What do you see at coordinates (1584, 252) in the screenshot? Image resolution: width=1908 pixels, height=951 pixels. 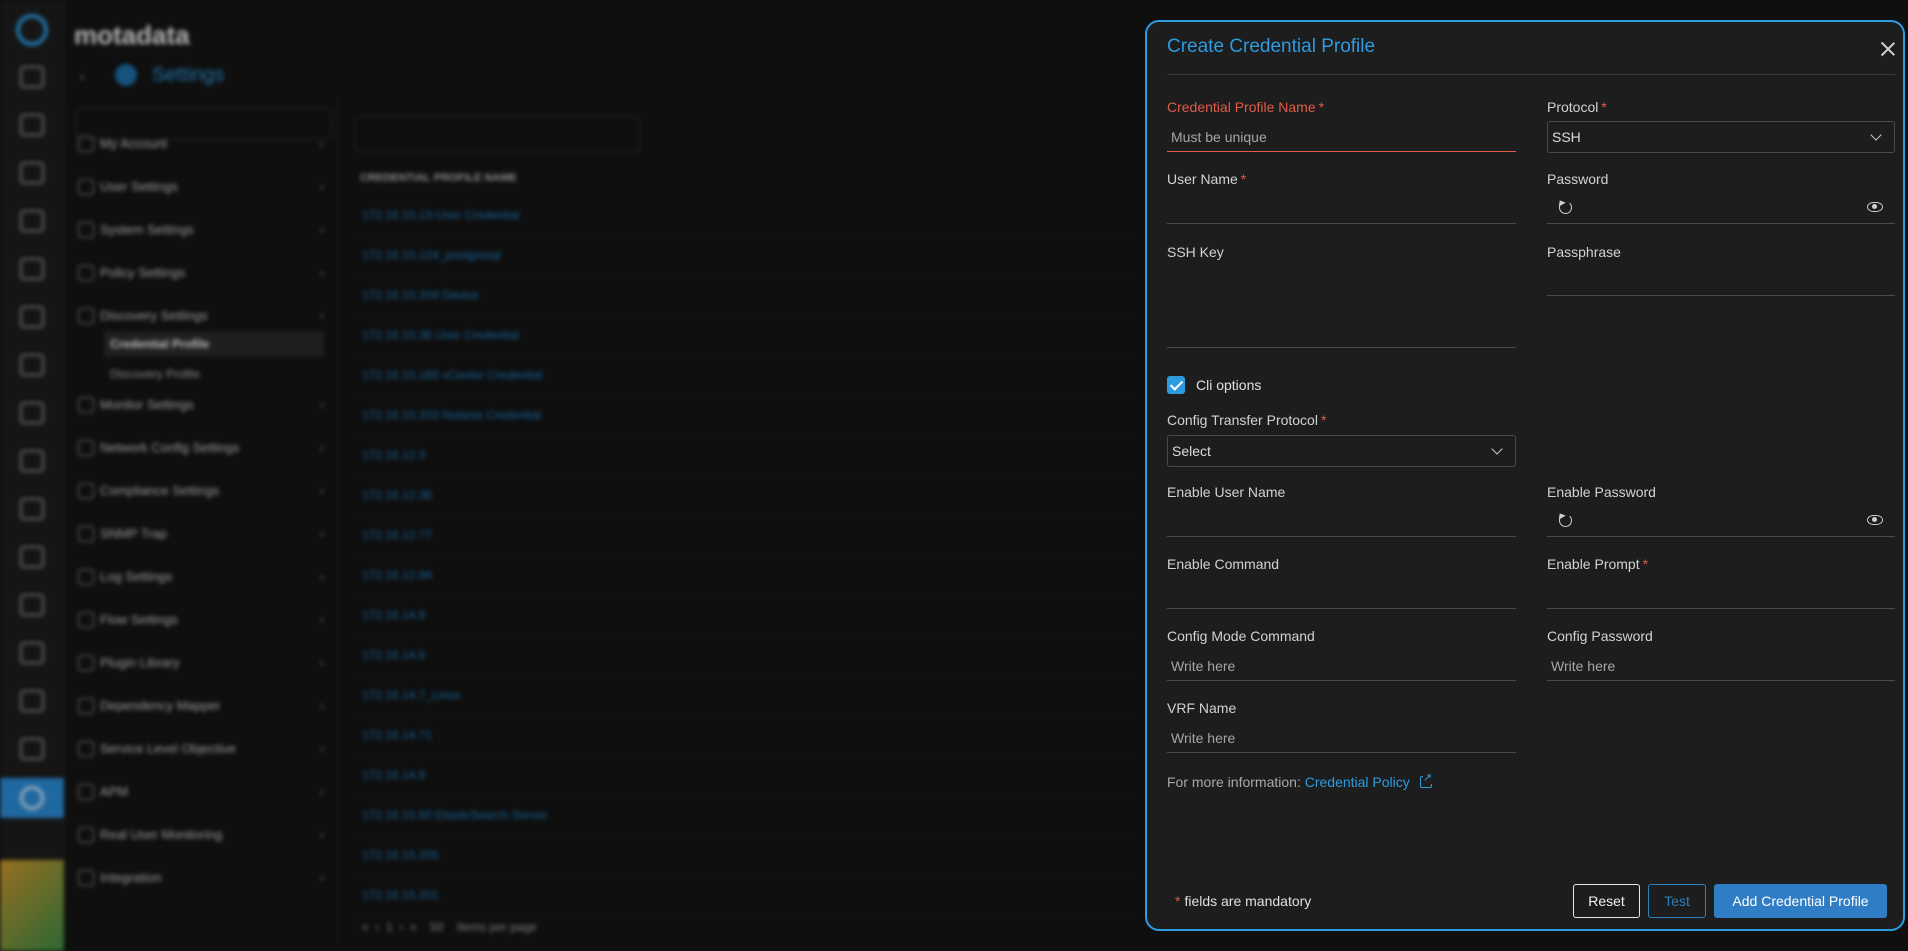 I see `passphrase-label: Passphrase` at bounding box center [1584, 252].